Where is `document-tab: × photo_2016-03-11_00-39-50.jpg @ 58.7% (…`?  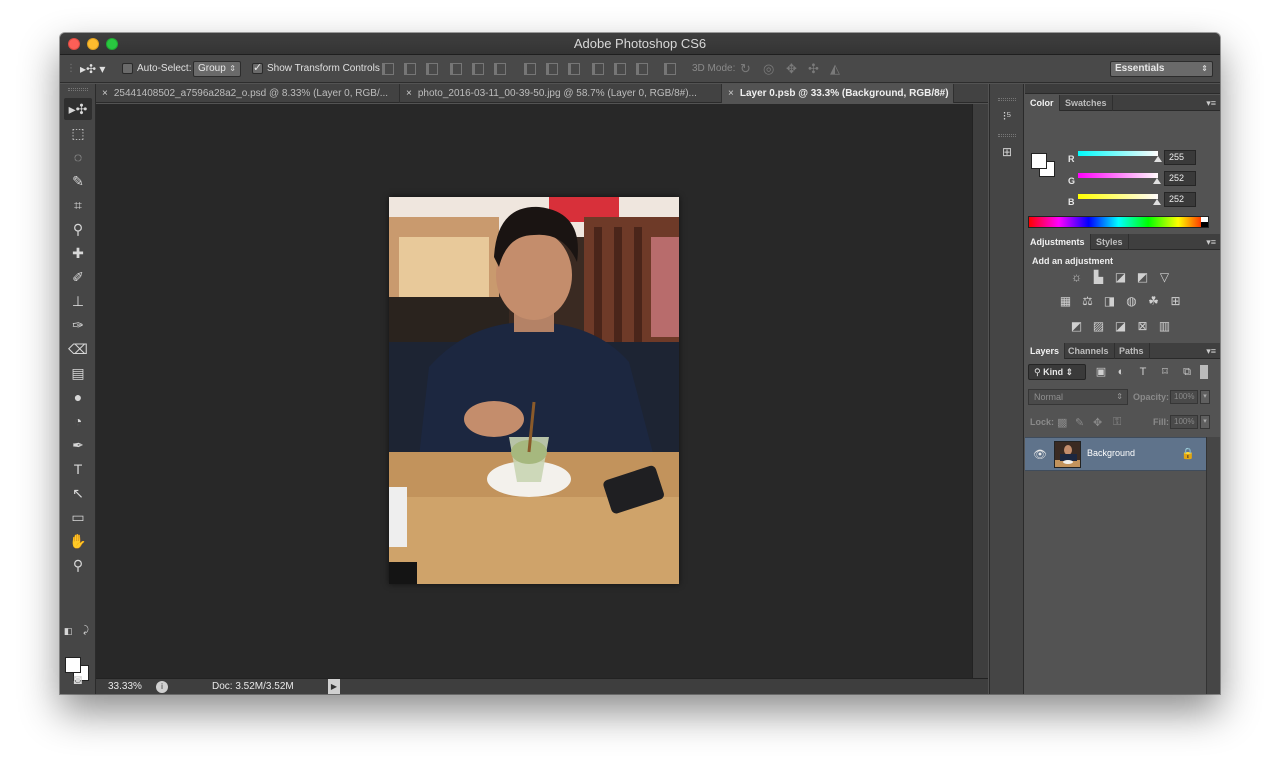
document-tab: × photo_2016-03-11_00-39-50.jpg @ 58.7% (… is located at coordinates (561, 93).